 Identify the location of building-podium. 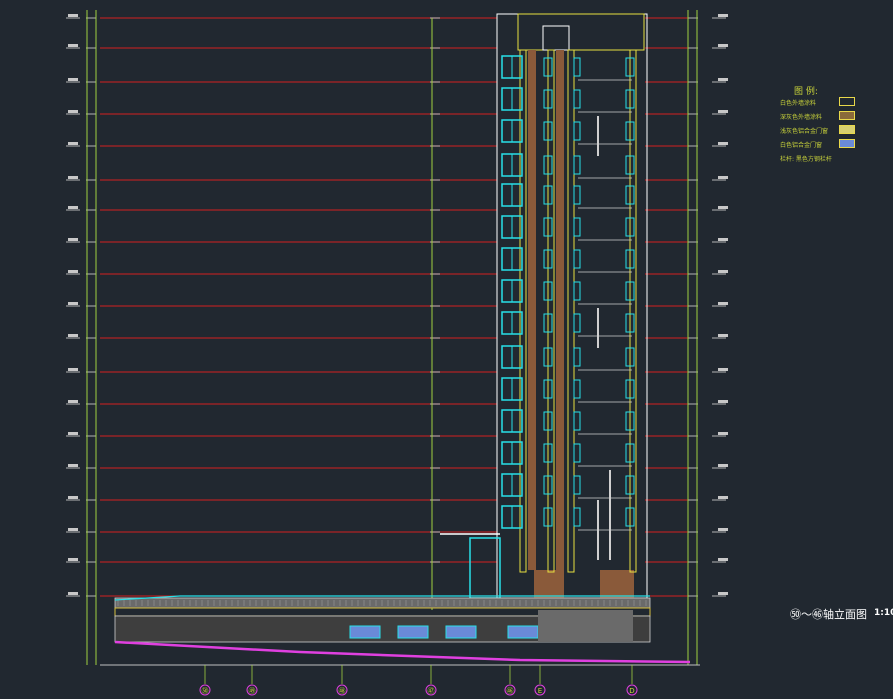
(382, 619).